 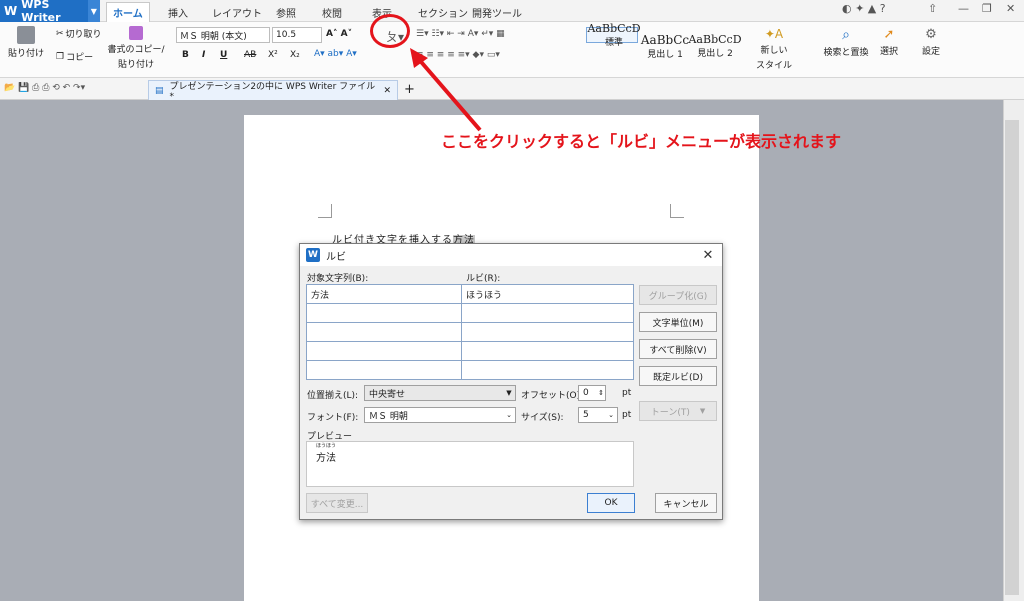 What do you see at coordinates (889, 34) in the screenshot?
I see `cursor-icon: ➚` at bounding box center [889, 34].